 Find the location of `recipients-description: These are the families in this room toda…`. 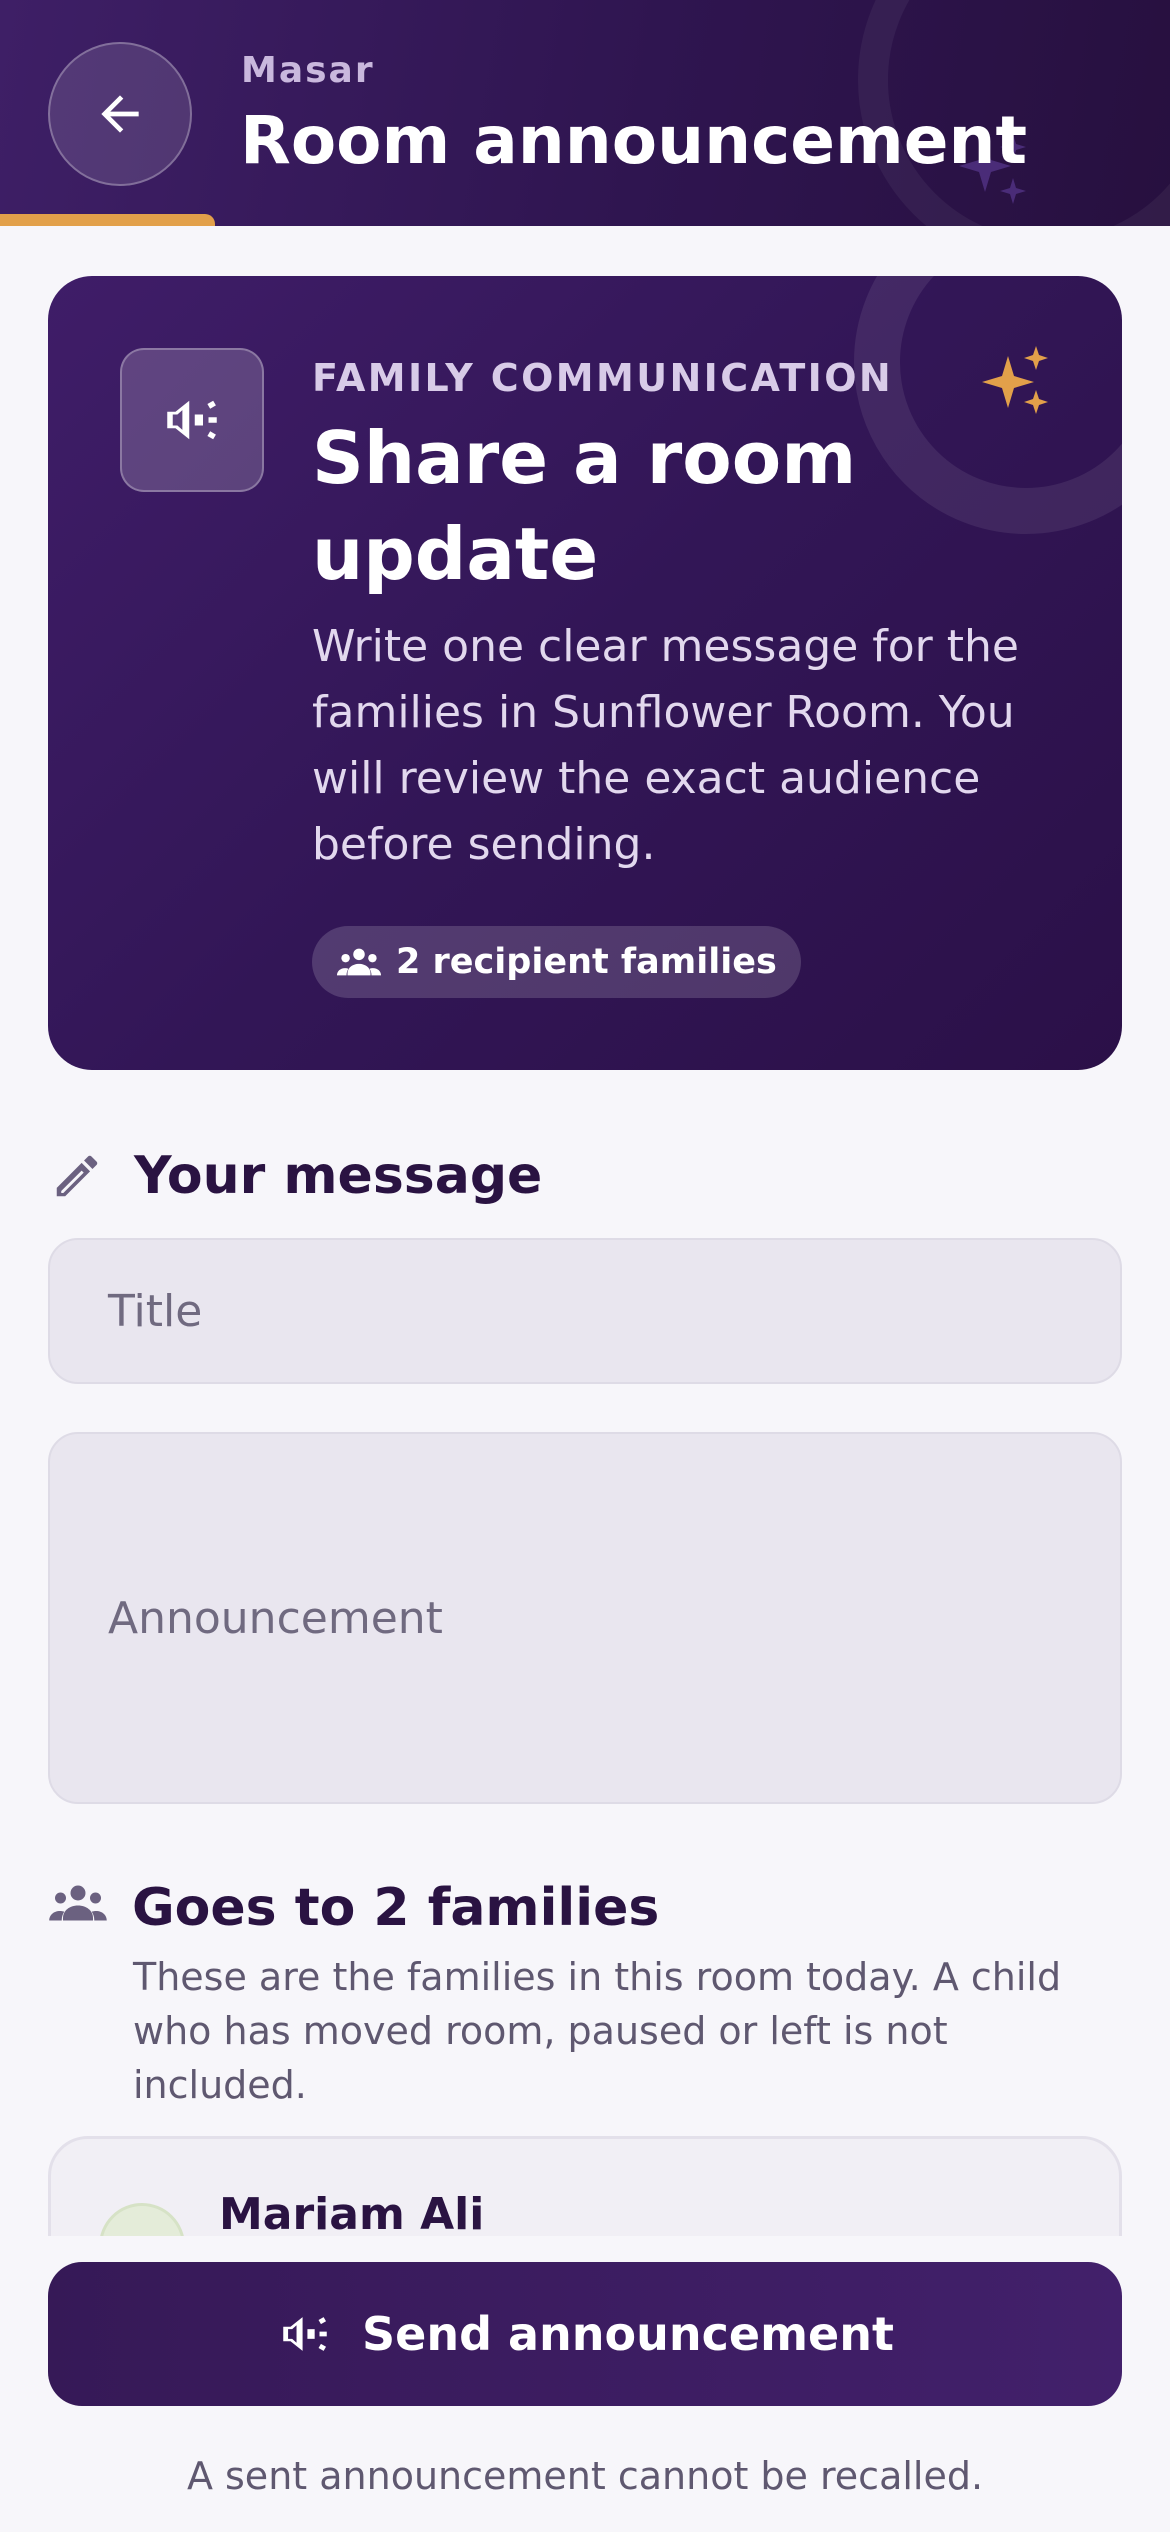

recipients-description: These are the families in this room toda… is located at coordinates (597, 2031).